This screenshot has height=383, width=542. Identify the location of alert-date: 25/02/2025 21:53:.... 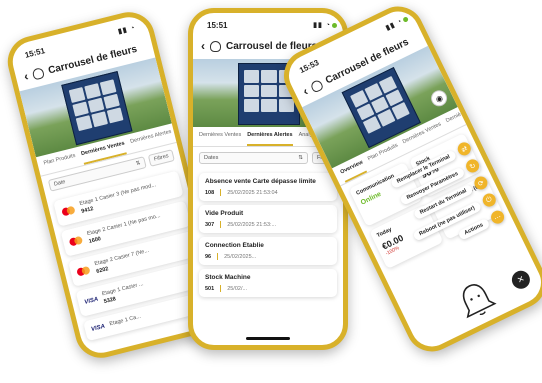
(252, 224).